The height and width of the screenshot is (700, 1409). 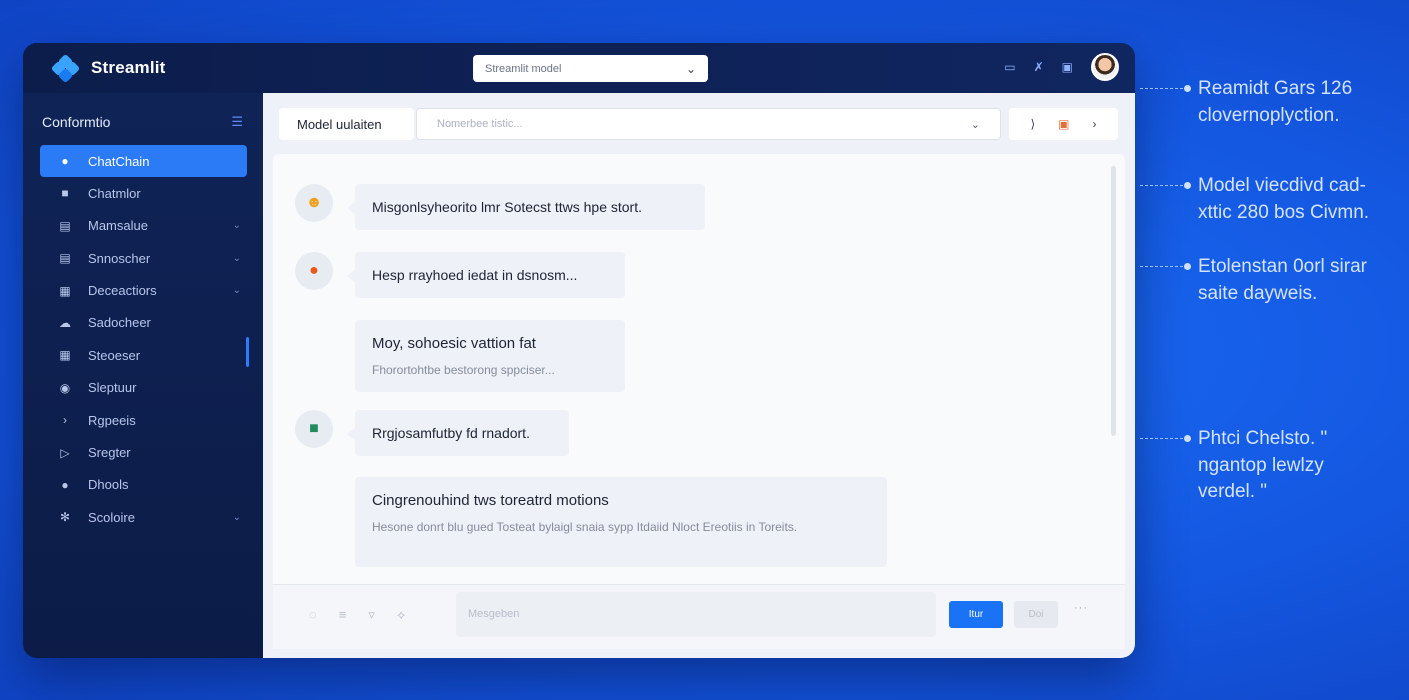 I want to click on chat-message: Rrgjosamfutby fd rnadort., so click(x=458, y=433).